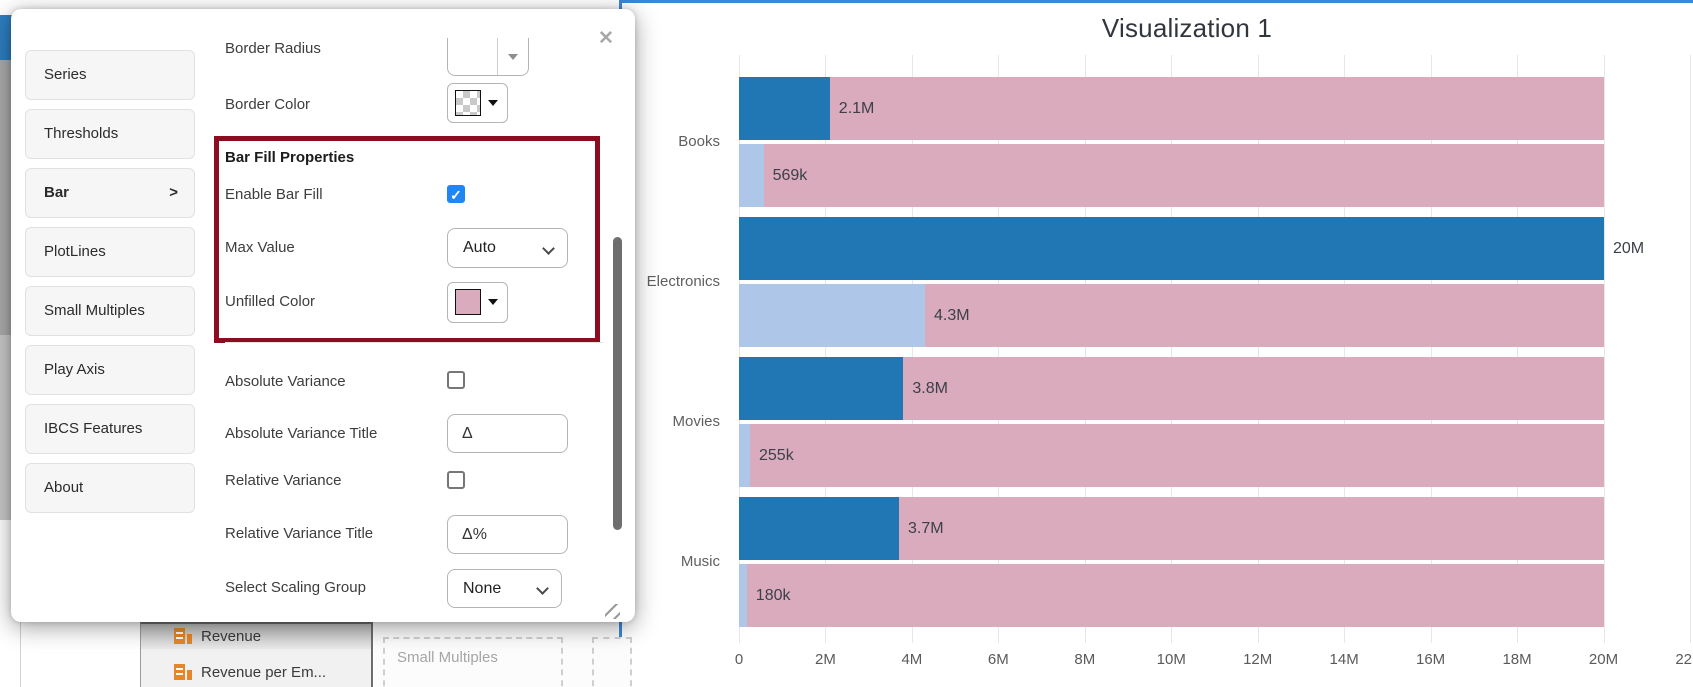 The image size is (1693, 687). Describe the element at coordinates (696, 421) in the screenshot. I see `category-label: Movies` at that location.